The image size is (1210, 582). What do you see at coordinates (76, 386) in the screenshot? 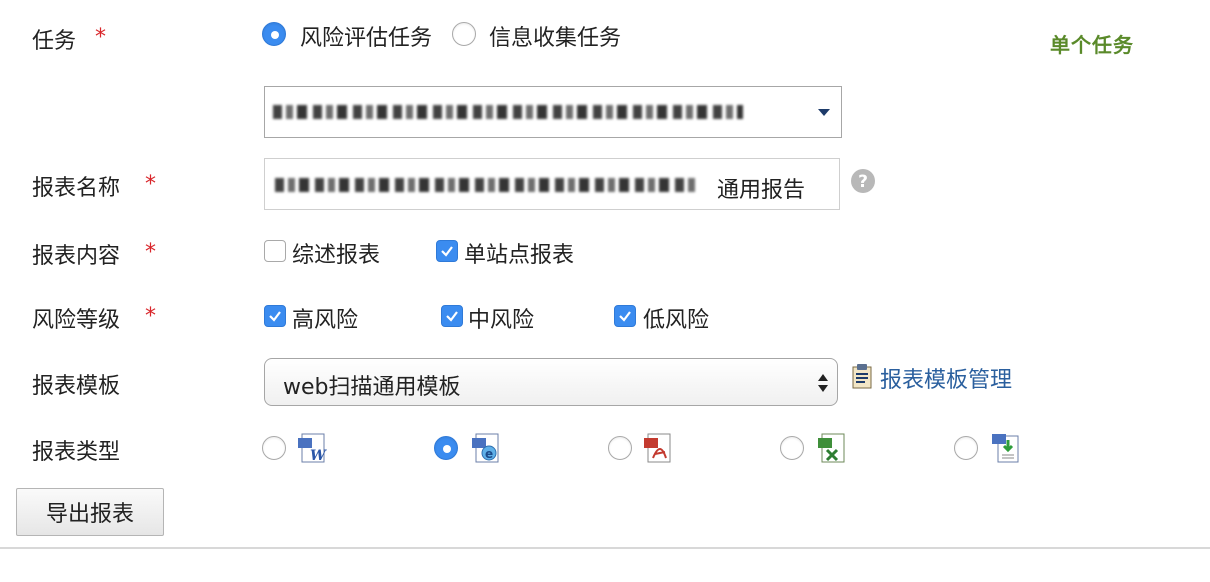
I see `template-label: 报表模板` at bounding box center [76, 386].